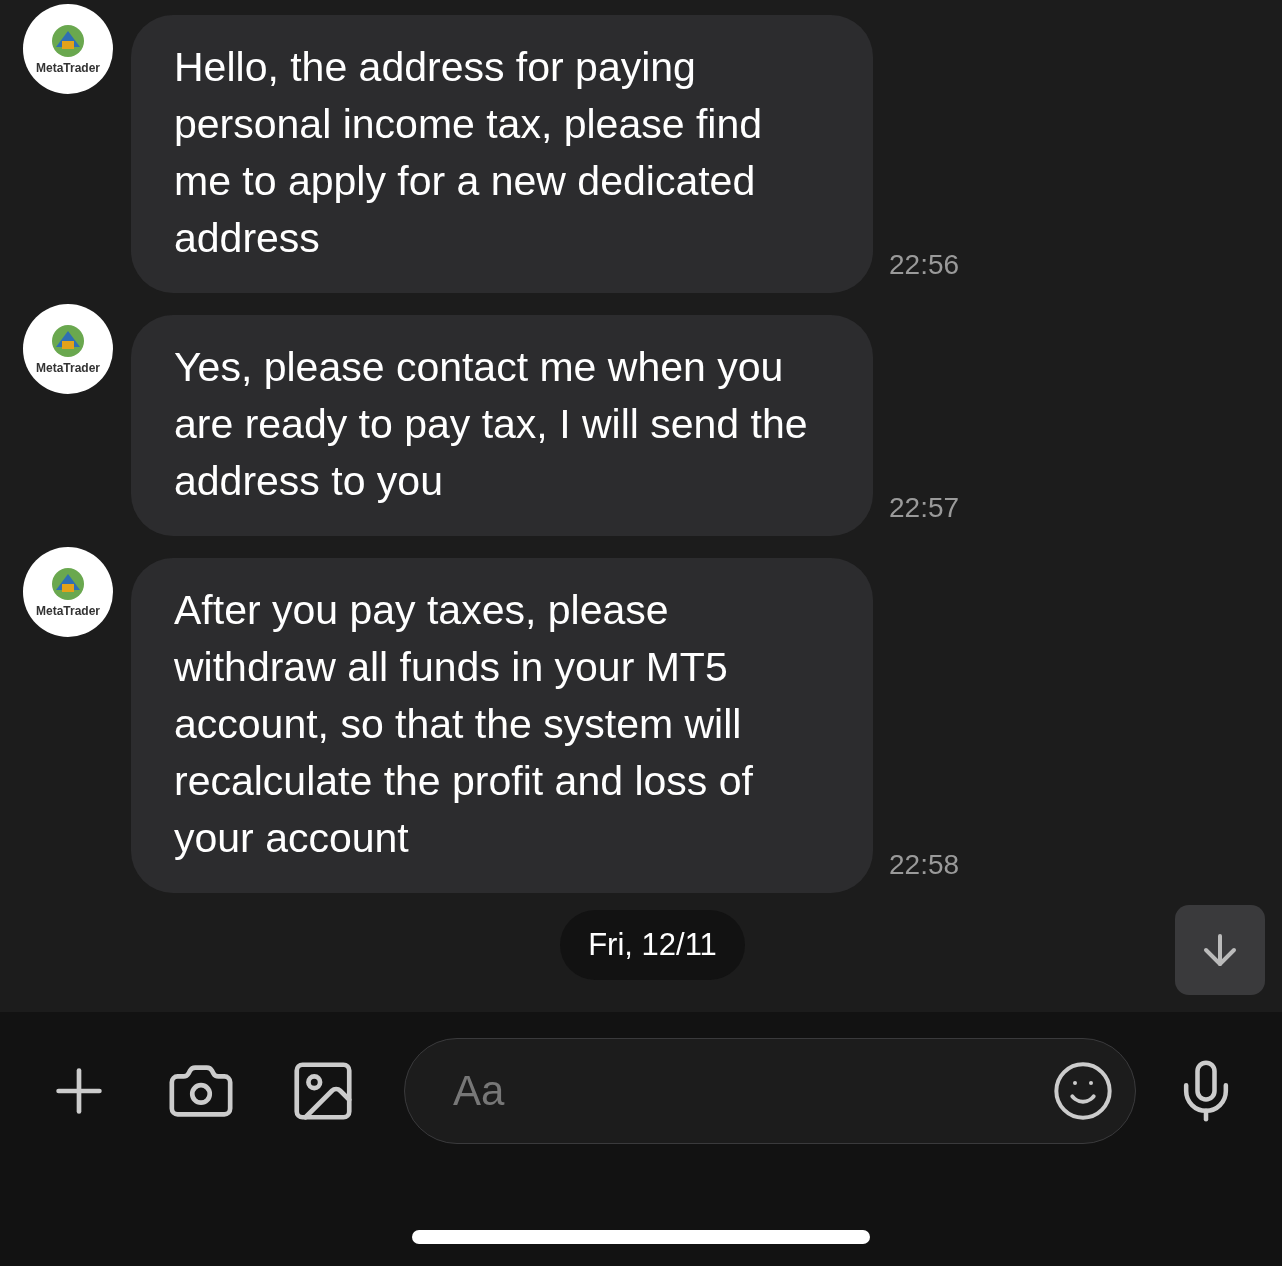  What do you see at coordinates (491, 424) in the screenshot?
I see `message-text: Yes, please contact me when you are ready to pay tax, I will send the address to you` at bounding box center [491, 424].